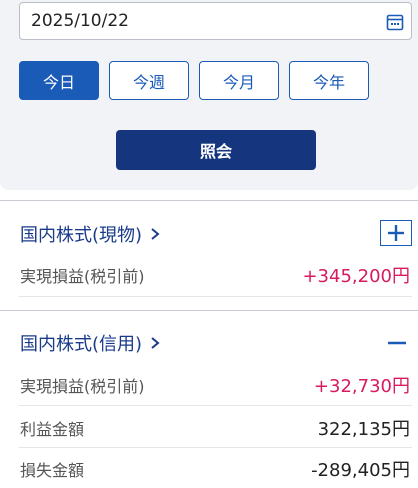 The height and width of the screenshot is (488, 418). What do you see at coordinates (361, 386) in the screenshot?
I see `realized-pl-value: +32,730円` at bounding box center [361, 386].